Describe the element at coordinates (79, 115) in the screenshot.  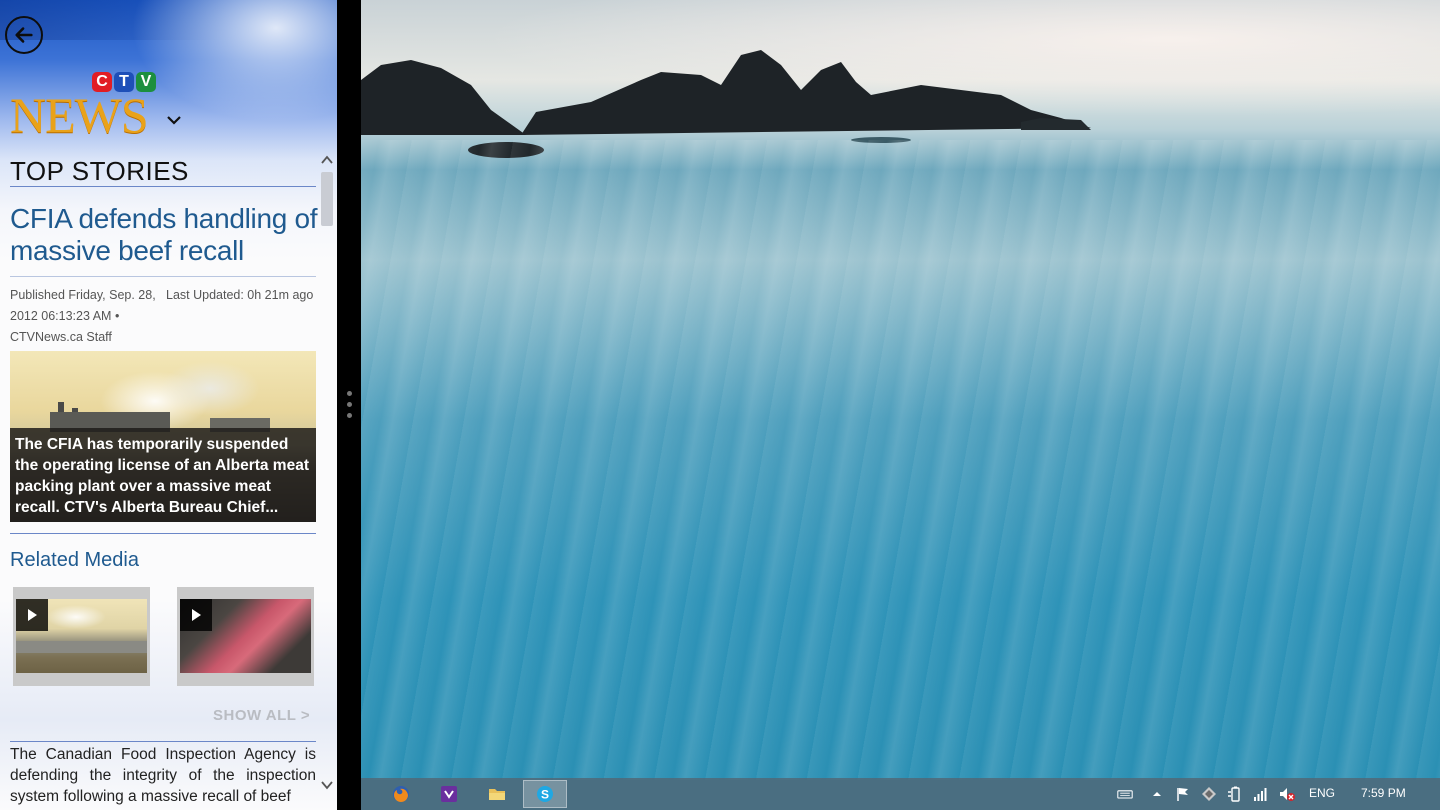
I see `news-wordmark: NEWS` at that location.